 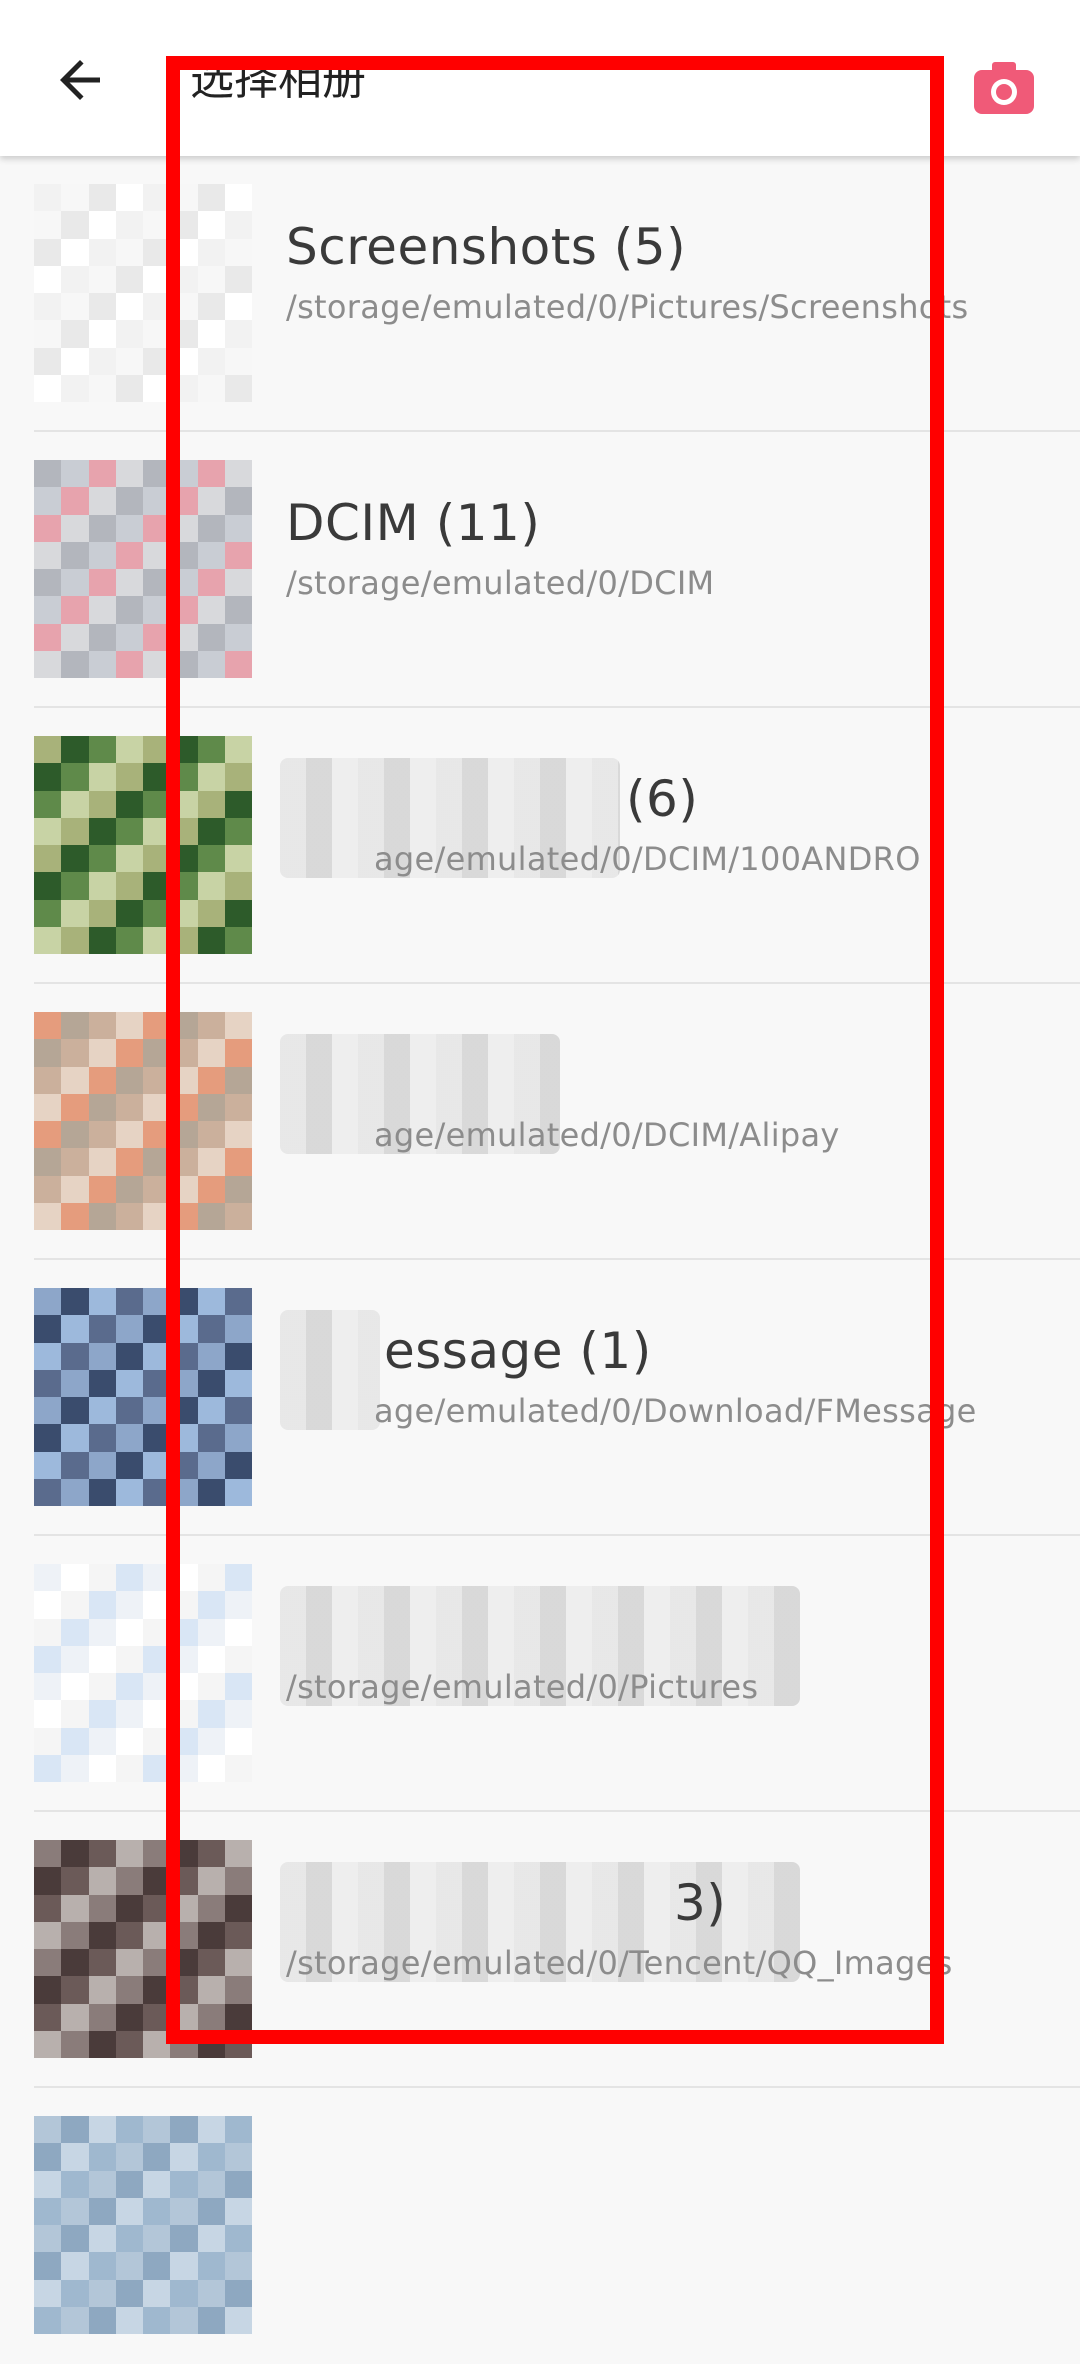 I want to click on album-path: /storage/emulated/0/Tencent/QQ_Images, so click(x=619, y=1963).